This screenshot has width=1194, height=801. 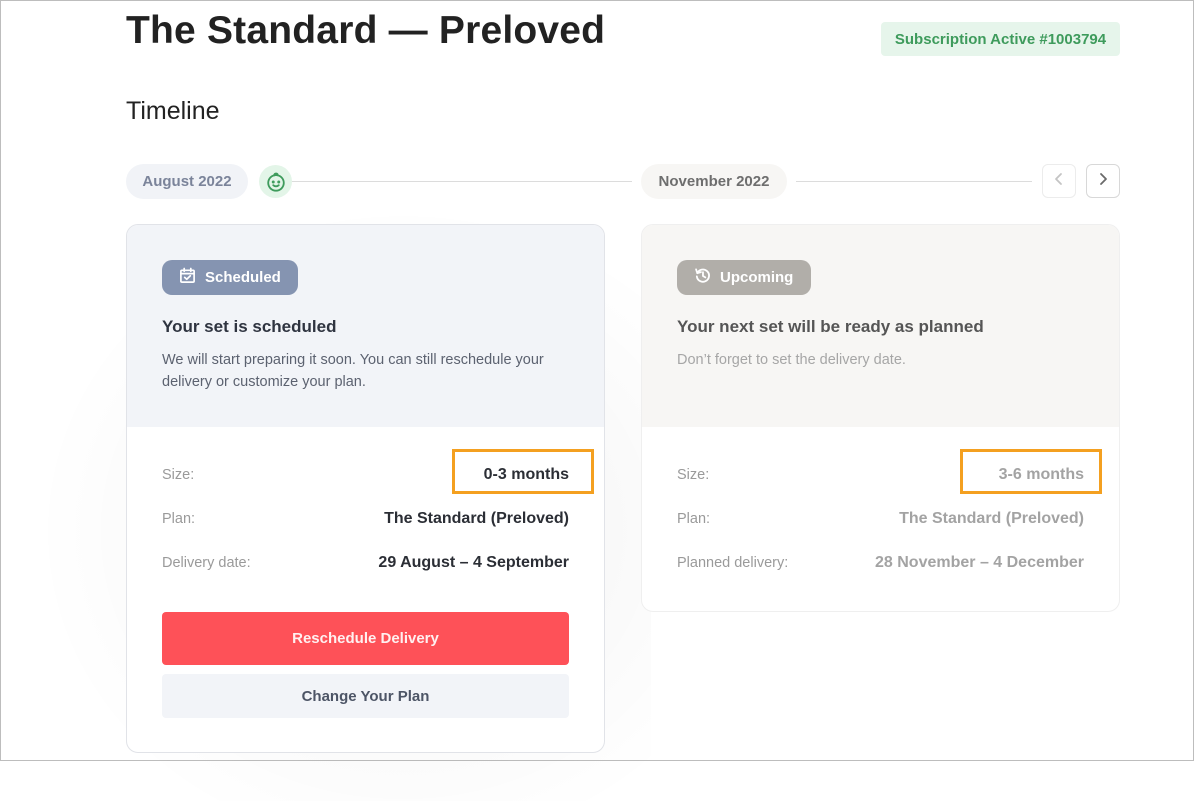 I want to click on calendar-check-icon, so click(x=192, y=277).